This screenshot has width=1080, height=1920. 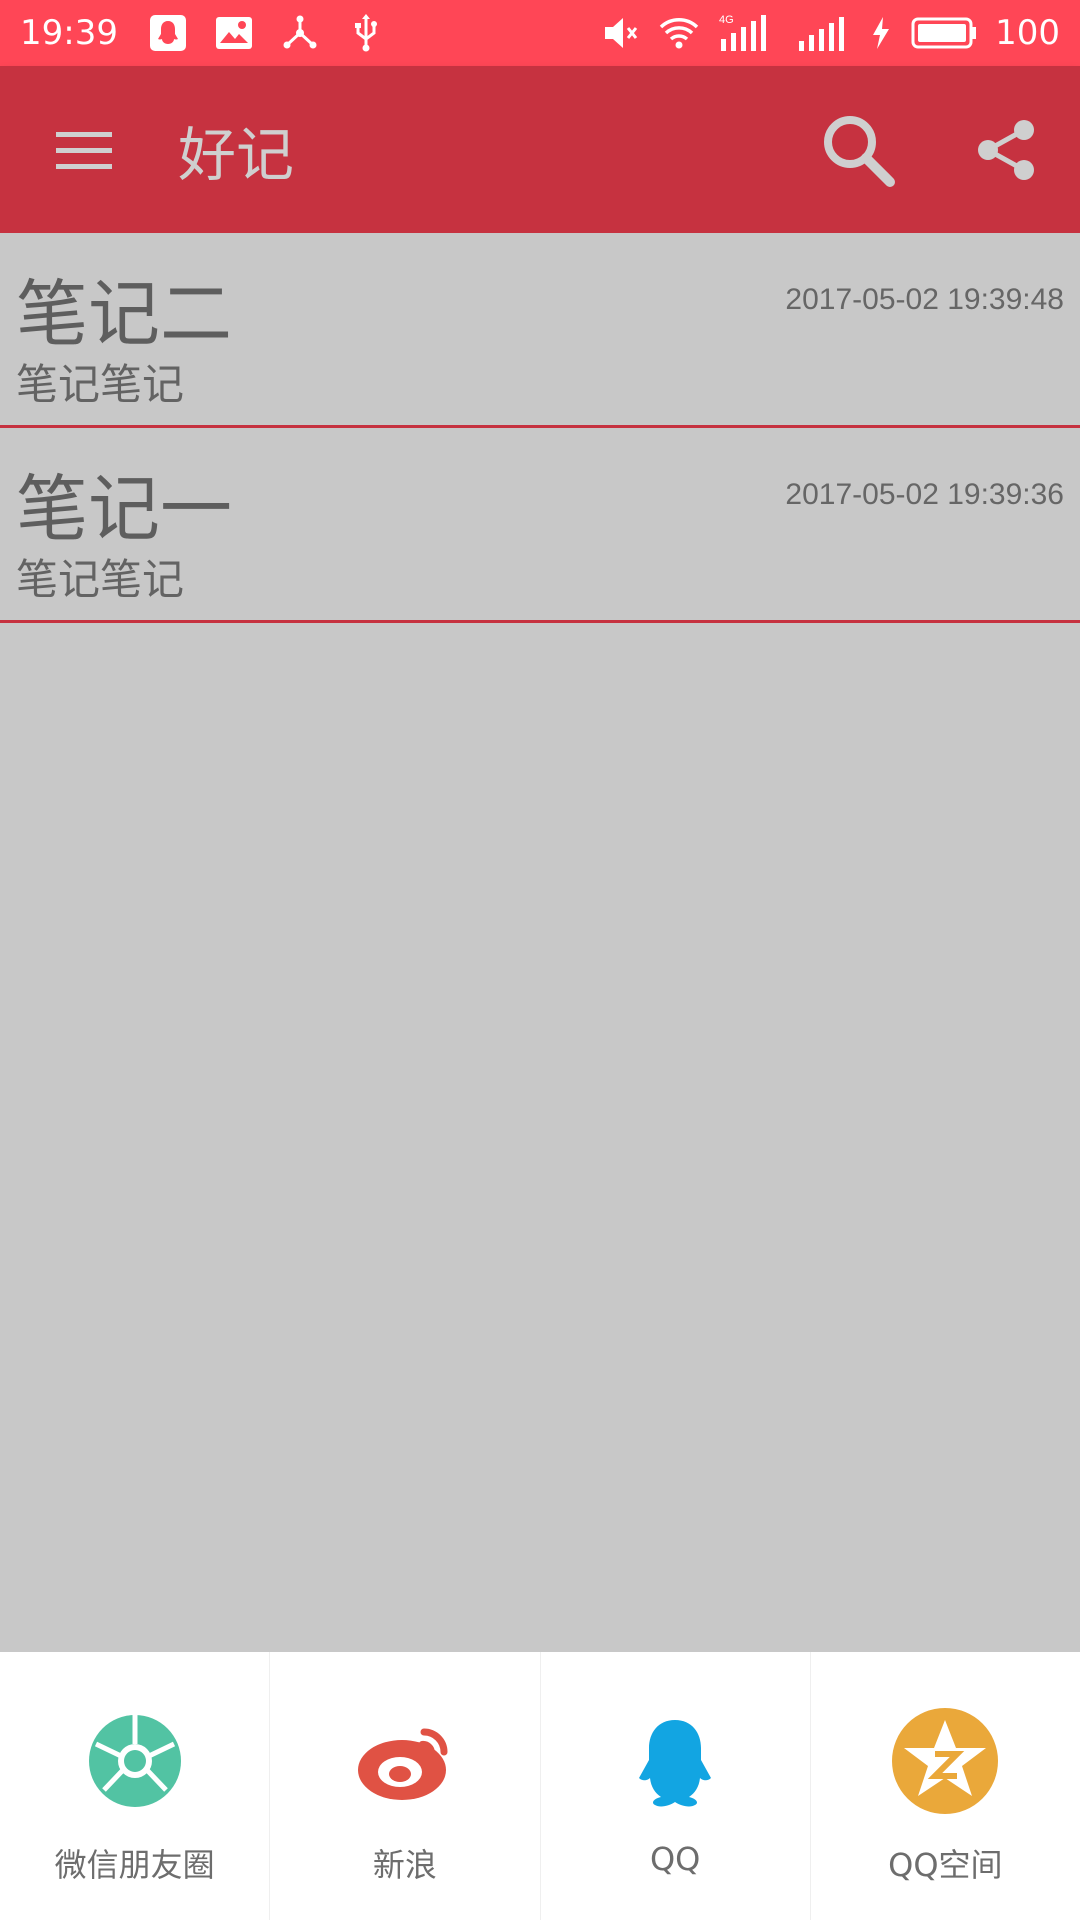 What do you see at coordinates (1027, 33) in the screenshot?
I see `battery-percent: 100` at bounding box center [1027, 33].